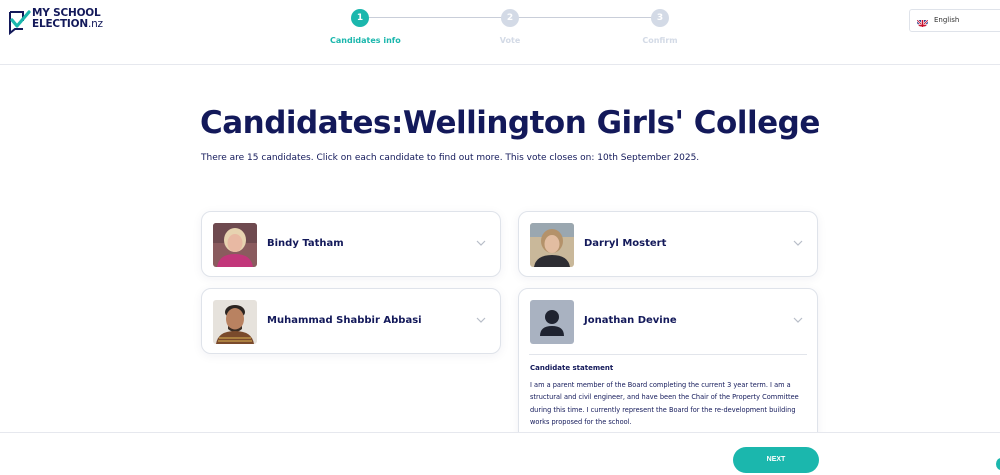 The image size is (1000, 475). What do you see at coordinates (660, 18) in the screenshot?
I see `step-number: 3` at bounding box center [660, 18].